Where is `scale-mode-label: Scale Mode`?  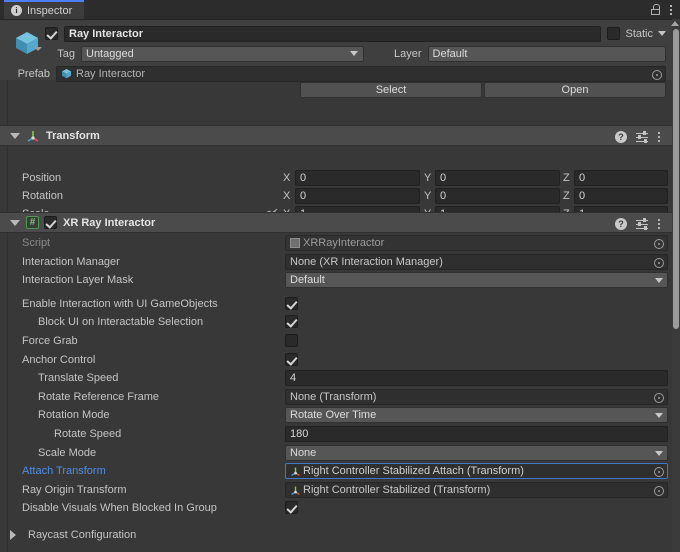 scale-mode-label: Scale Mode is located at coordinates (67, 453).